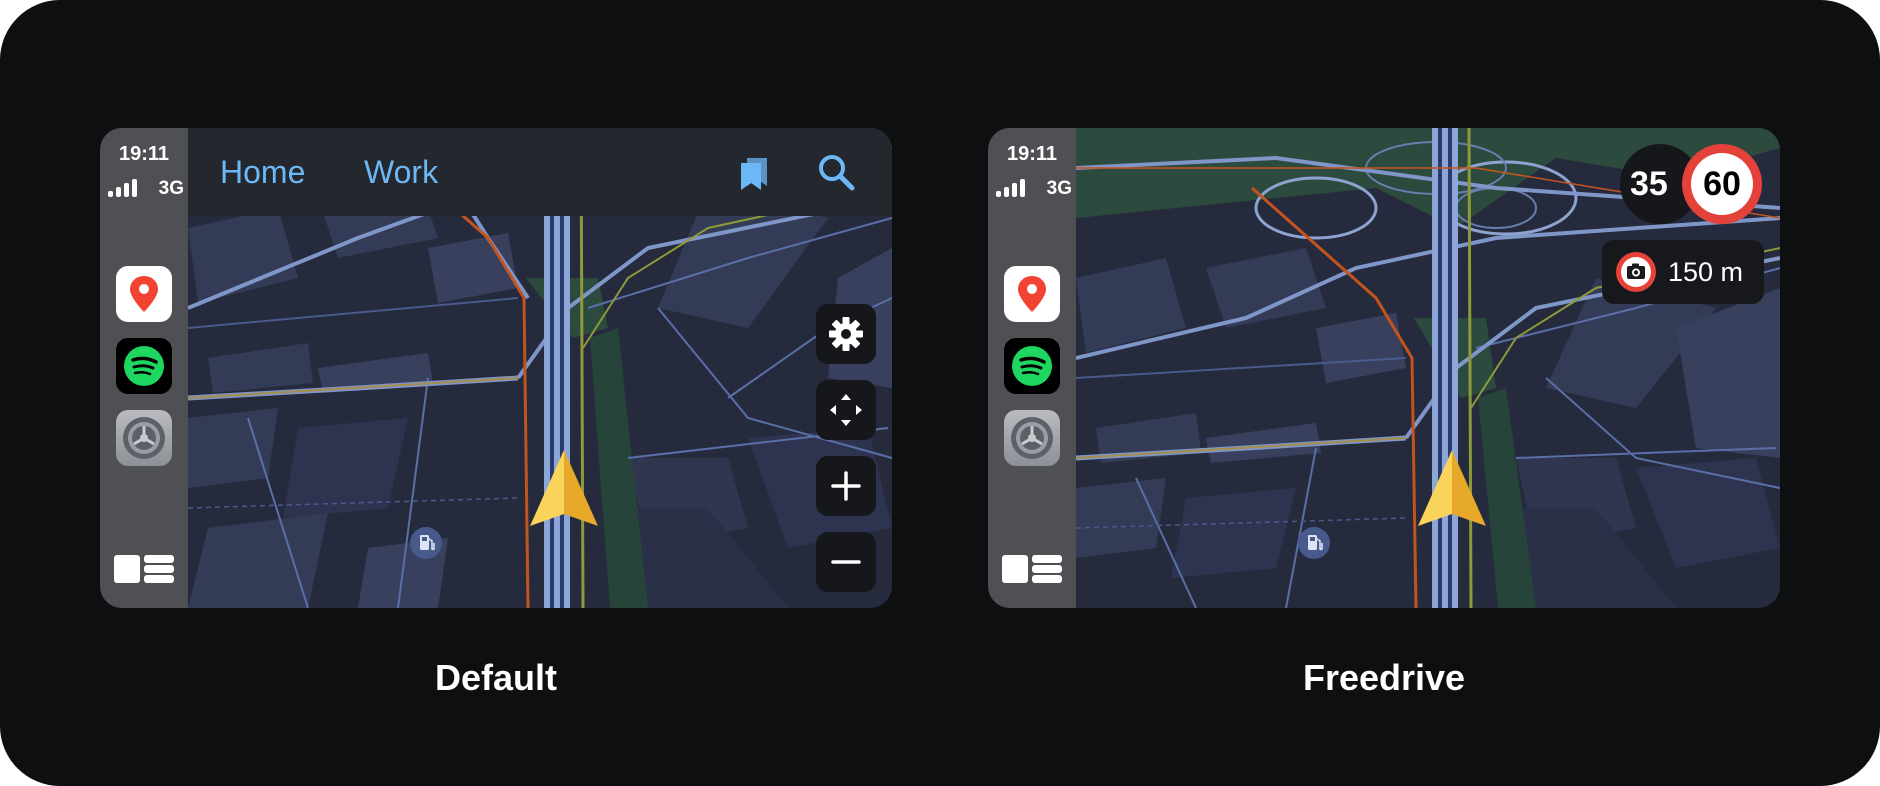 Image resolution: width=1880 pixels, height=786 pixels. I want to click on zoom-in-button, so click(846, 486).